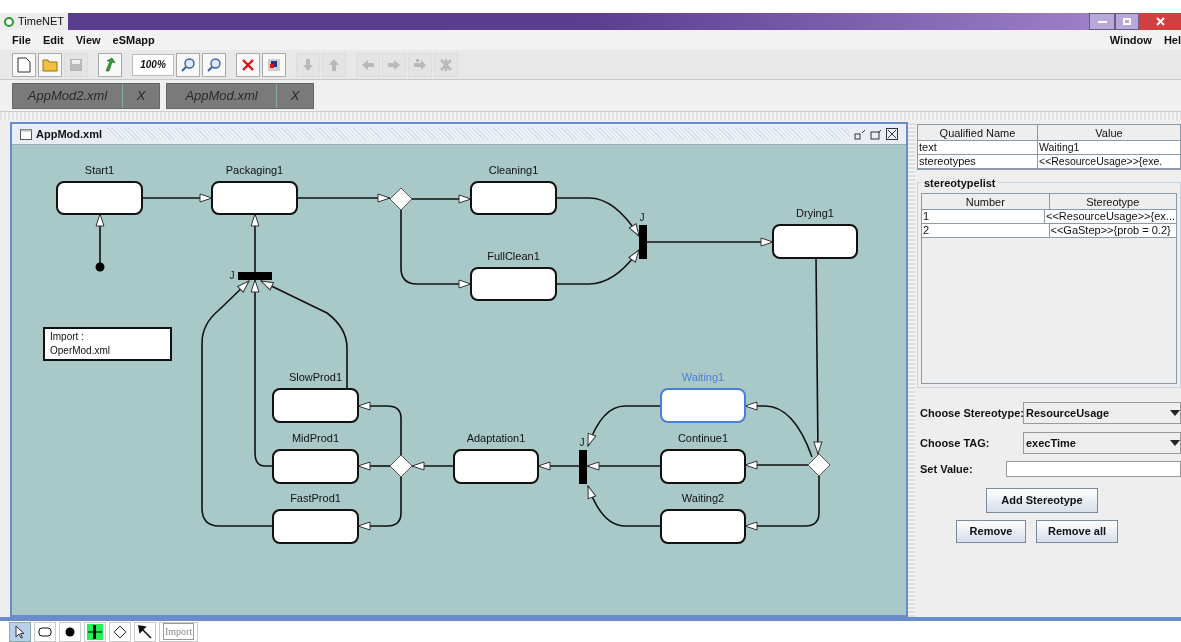  Describe the element at coordinates (1093, 469) in the screenshot. I see `value-input-field` at that location.